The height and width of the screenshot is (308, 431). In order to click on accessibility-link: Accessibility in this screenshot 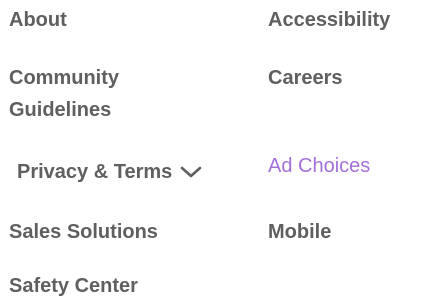, I will do `click(329, 20)`.